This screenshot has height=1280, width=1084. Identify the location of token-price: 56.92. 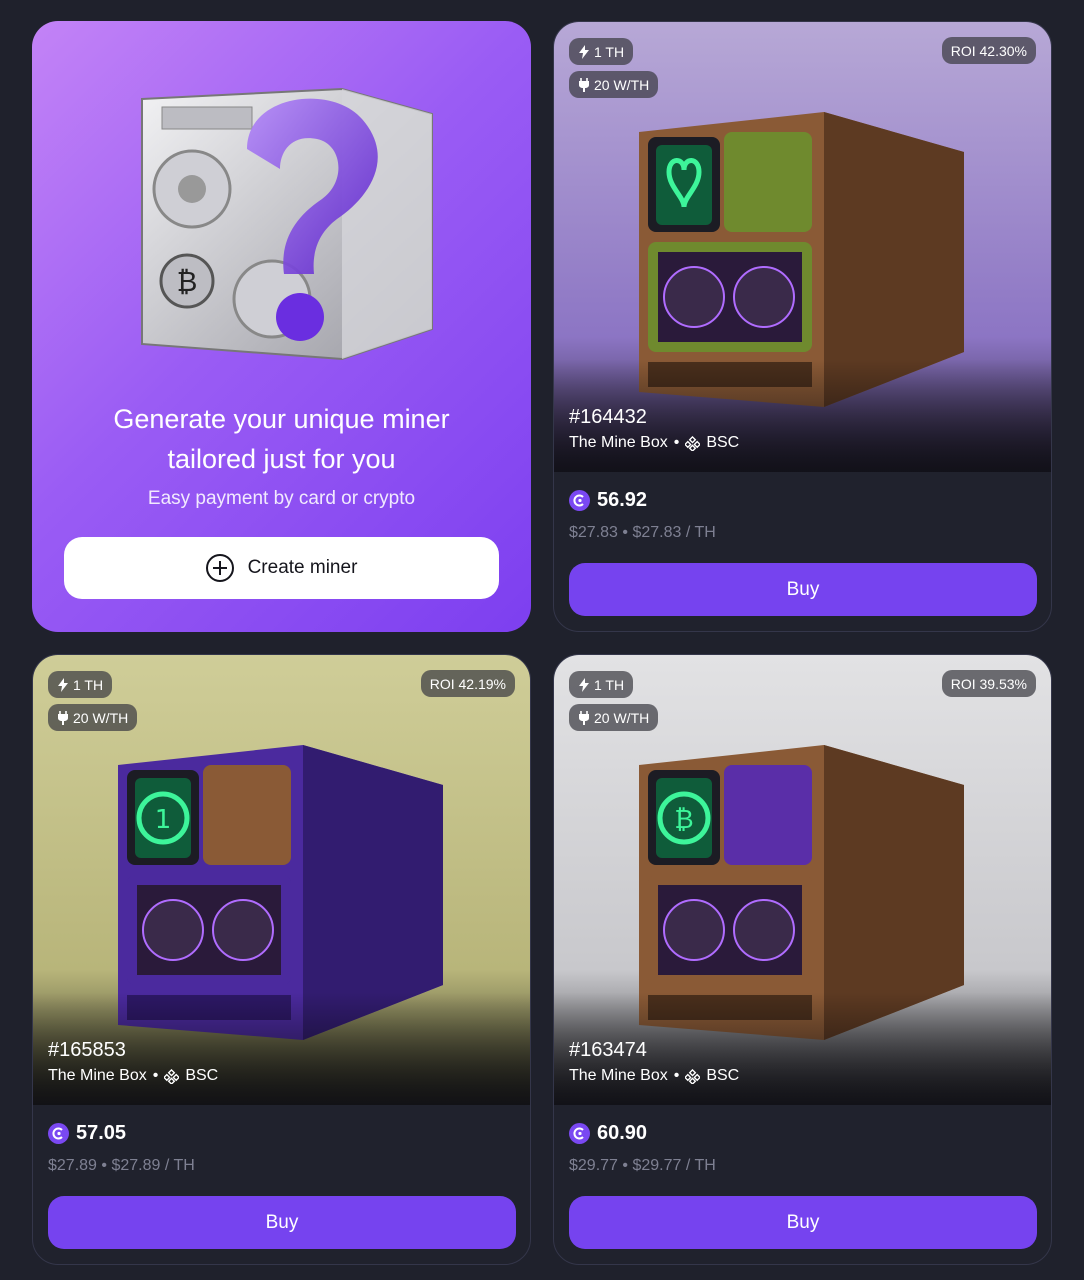
(622, 500).